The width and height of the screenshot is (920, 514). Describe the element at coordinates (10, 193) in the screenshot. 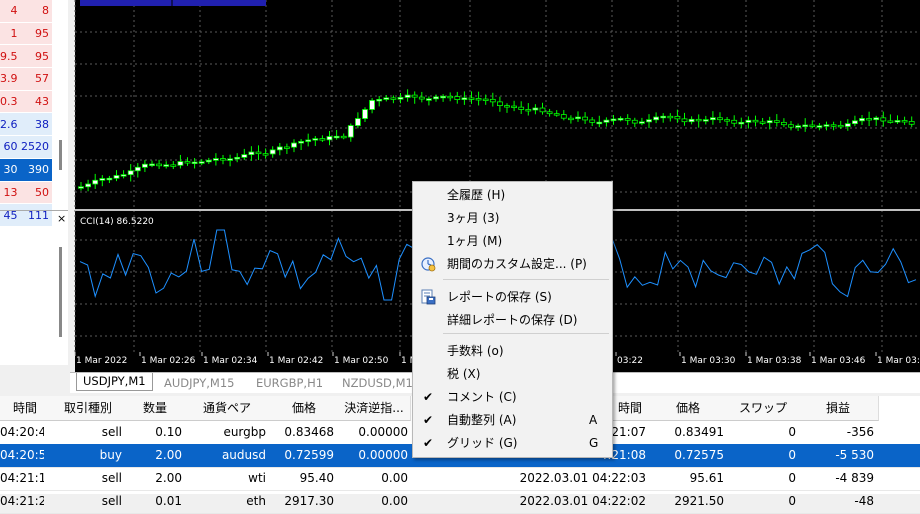

I see `market-watch-cell: 13` at that location.